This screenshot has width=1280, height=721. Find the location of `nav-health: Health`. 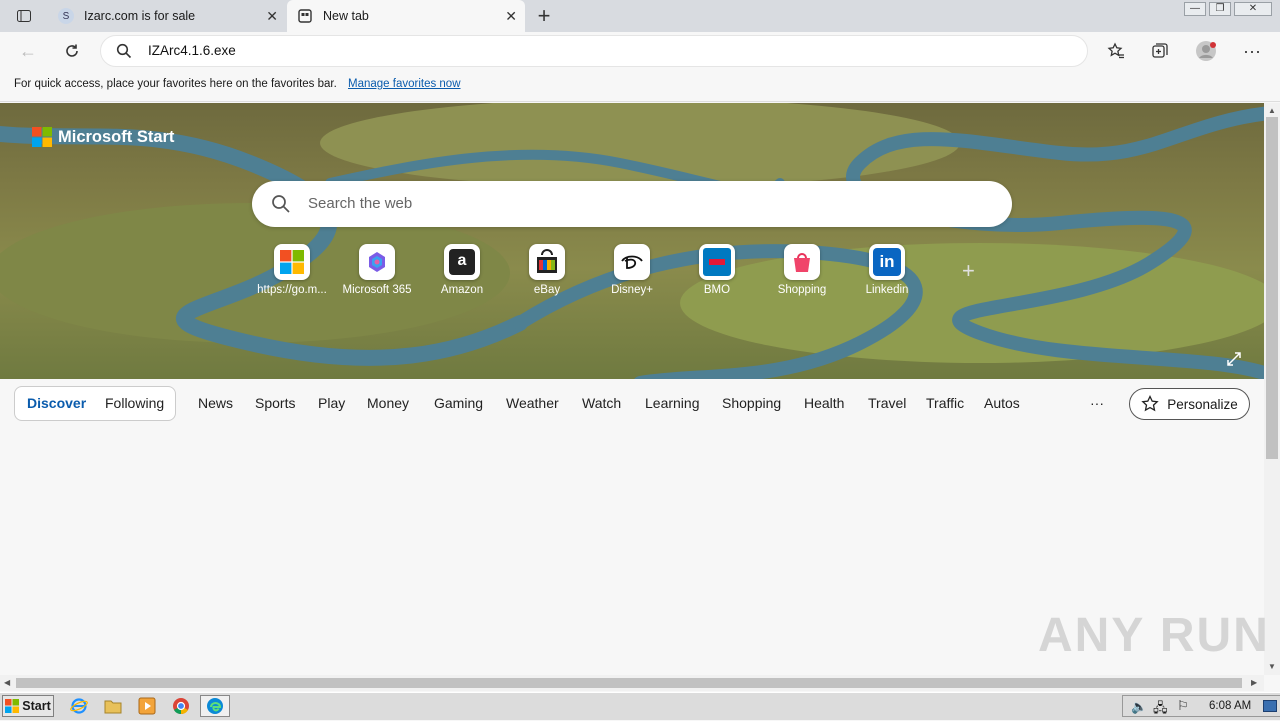

nav-health: Health is located at coordinates (824, 403).